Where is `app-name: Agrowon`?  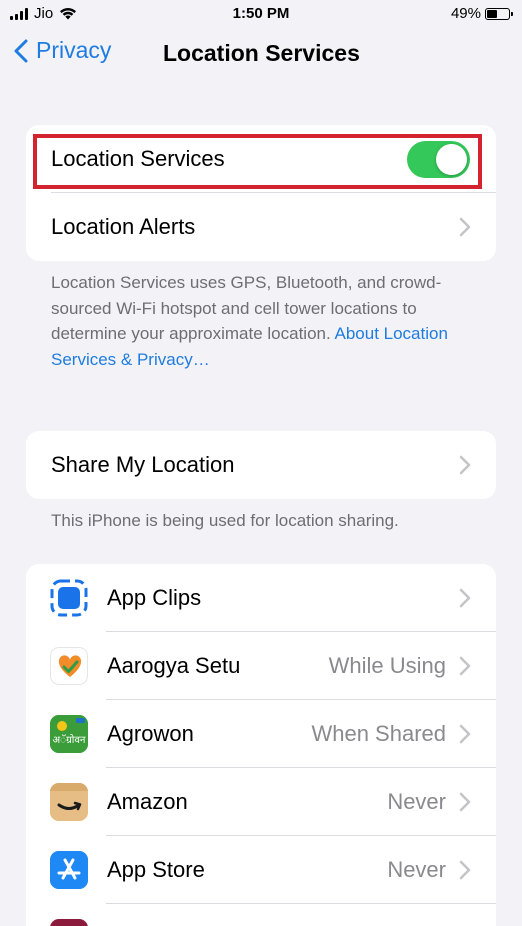 app-name: Agrowon is located at coordinates (150, 733).